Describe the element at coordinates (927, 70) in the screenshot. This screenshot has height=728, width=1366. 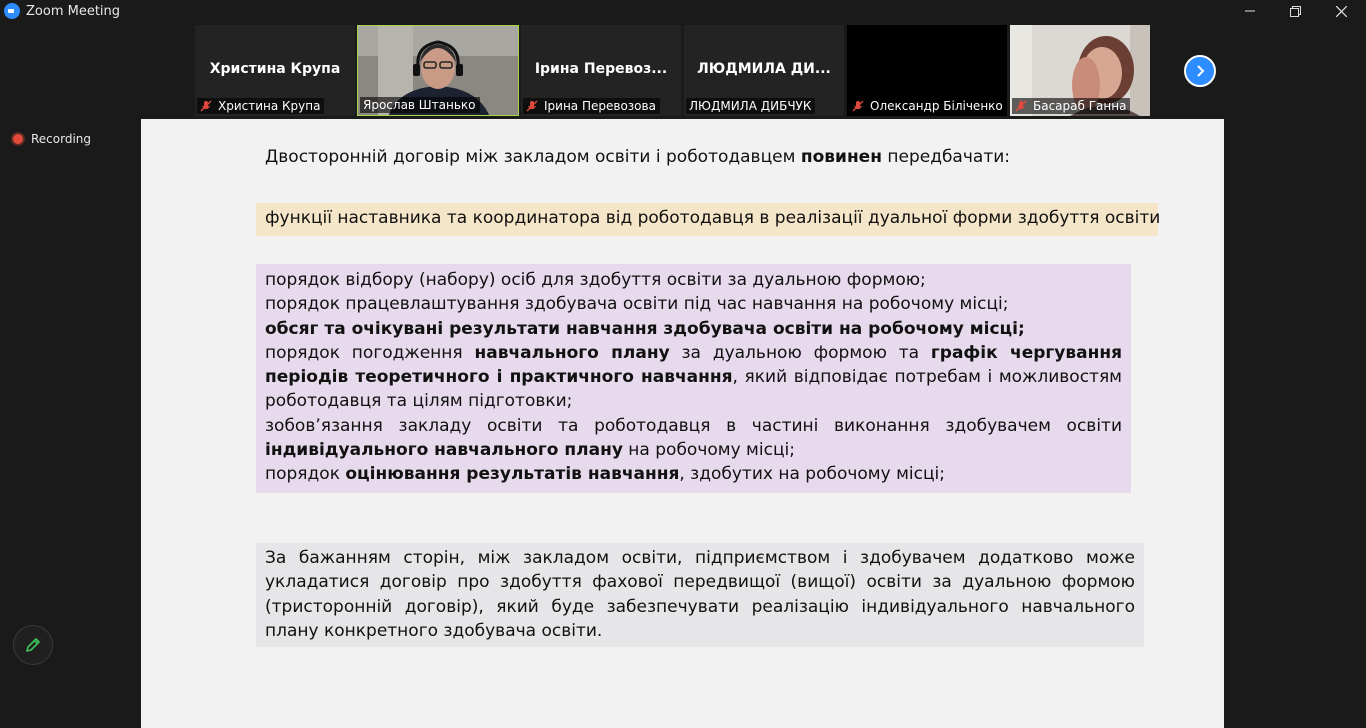
I see `participant-tile: Олександр Біліченко` at that location.